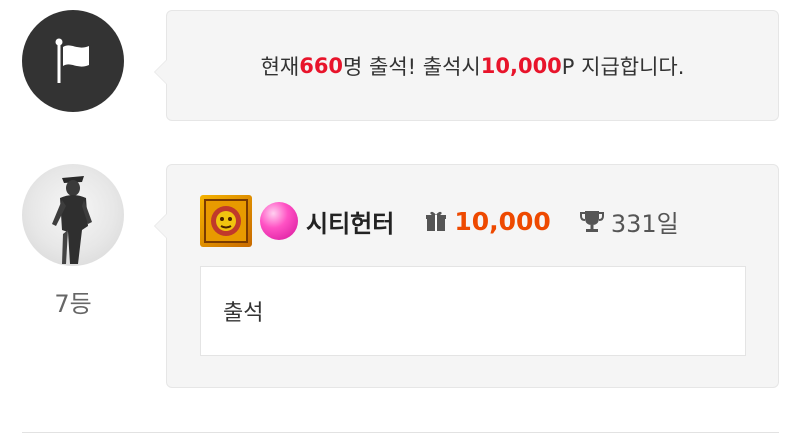 This screenshot has height=441, width=800. Describe the element at coordinates (592, 221) in the screenshot. I see `trophy-icon` at that location.